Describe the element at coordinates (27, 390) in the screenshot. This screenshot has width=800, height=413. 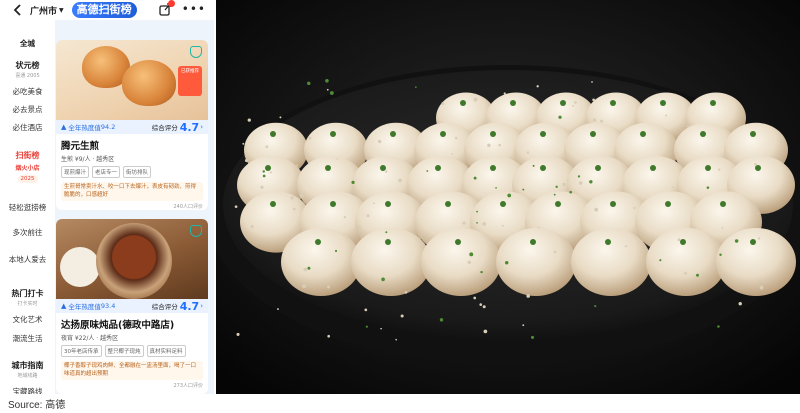
I see `sidebar-item-routes: 宝藏路线` at that location.